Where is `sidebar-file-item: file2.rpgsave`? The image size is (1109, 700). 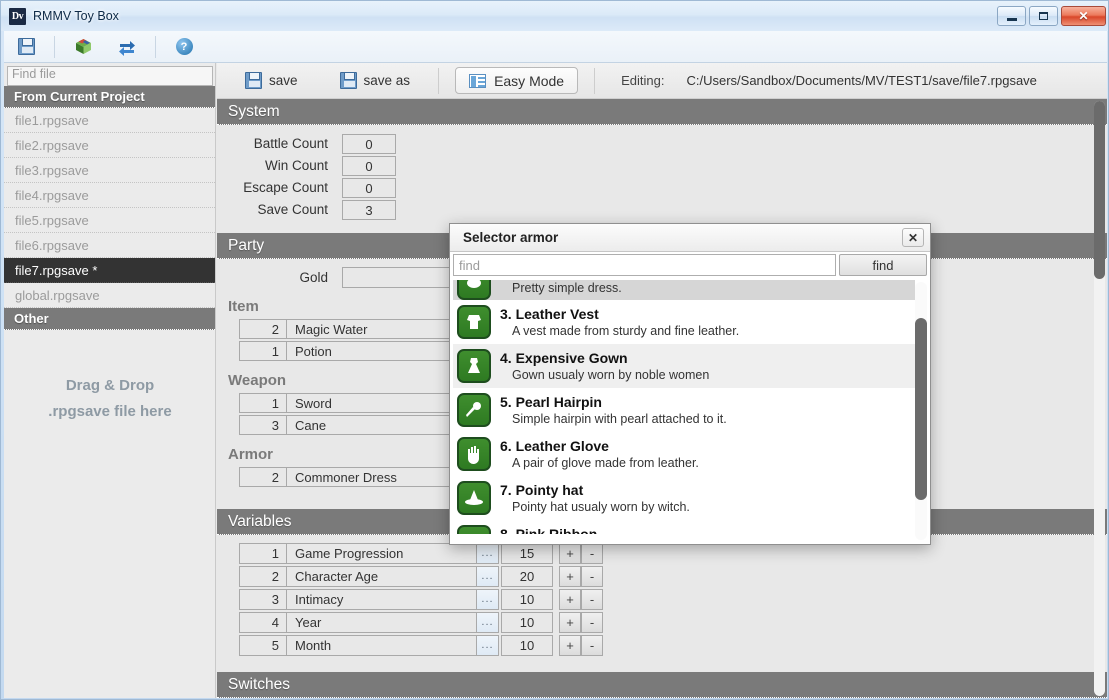
sidebar-file-item: file2.rpgsave is located at coordinates (109, 145).